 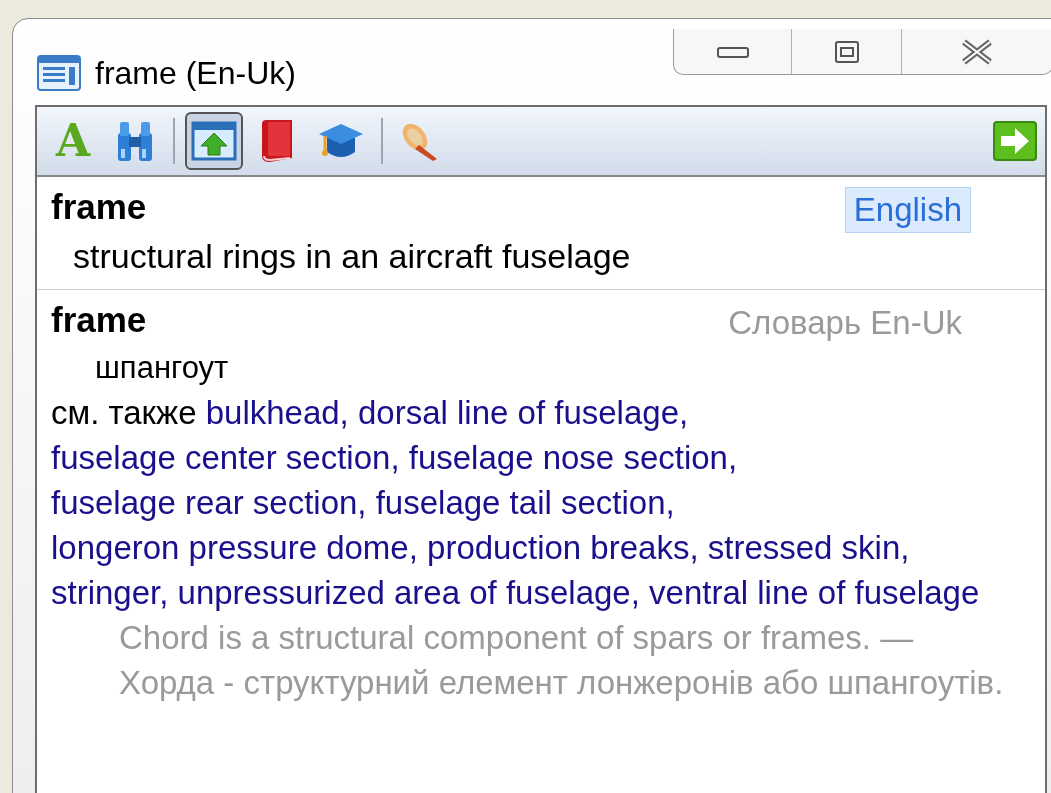 I want to click on source-label: Словарь En-Uk, so click(x=845, y=323).